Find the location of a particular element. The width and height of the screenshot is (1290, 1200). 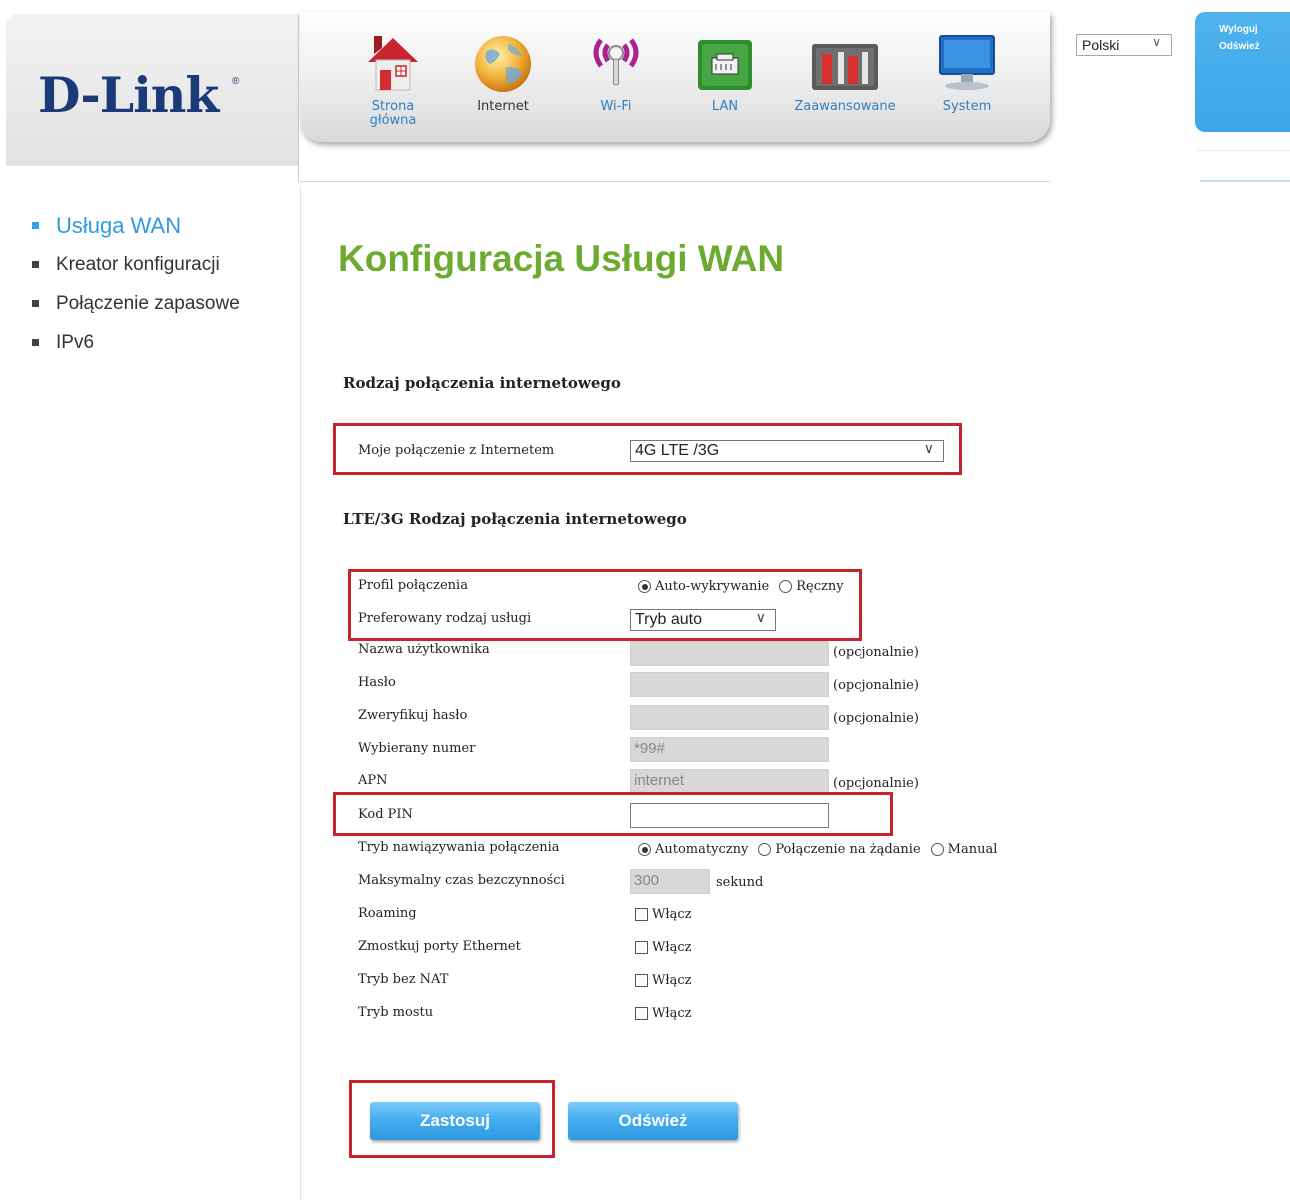

pin-input is located at coordinates (729, 815).